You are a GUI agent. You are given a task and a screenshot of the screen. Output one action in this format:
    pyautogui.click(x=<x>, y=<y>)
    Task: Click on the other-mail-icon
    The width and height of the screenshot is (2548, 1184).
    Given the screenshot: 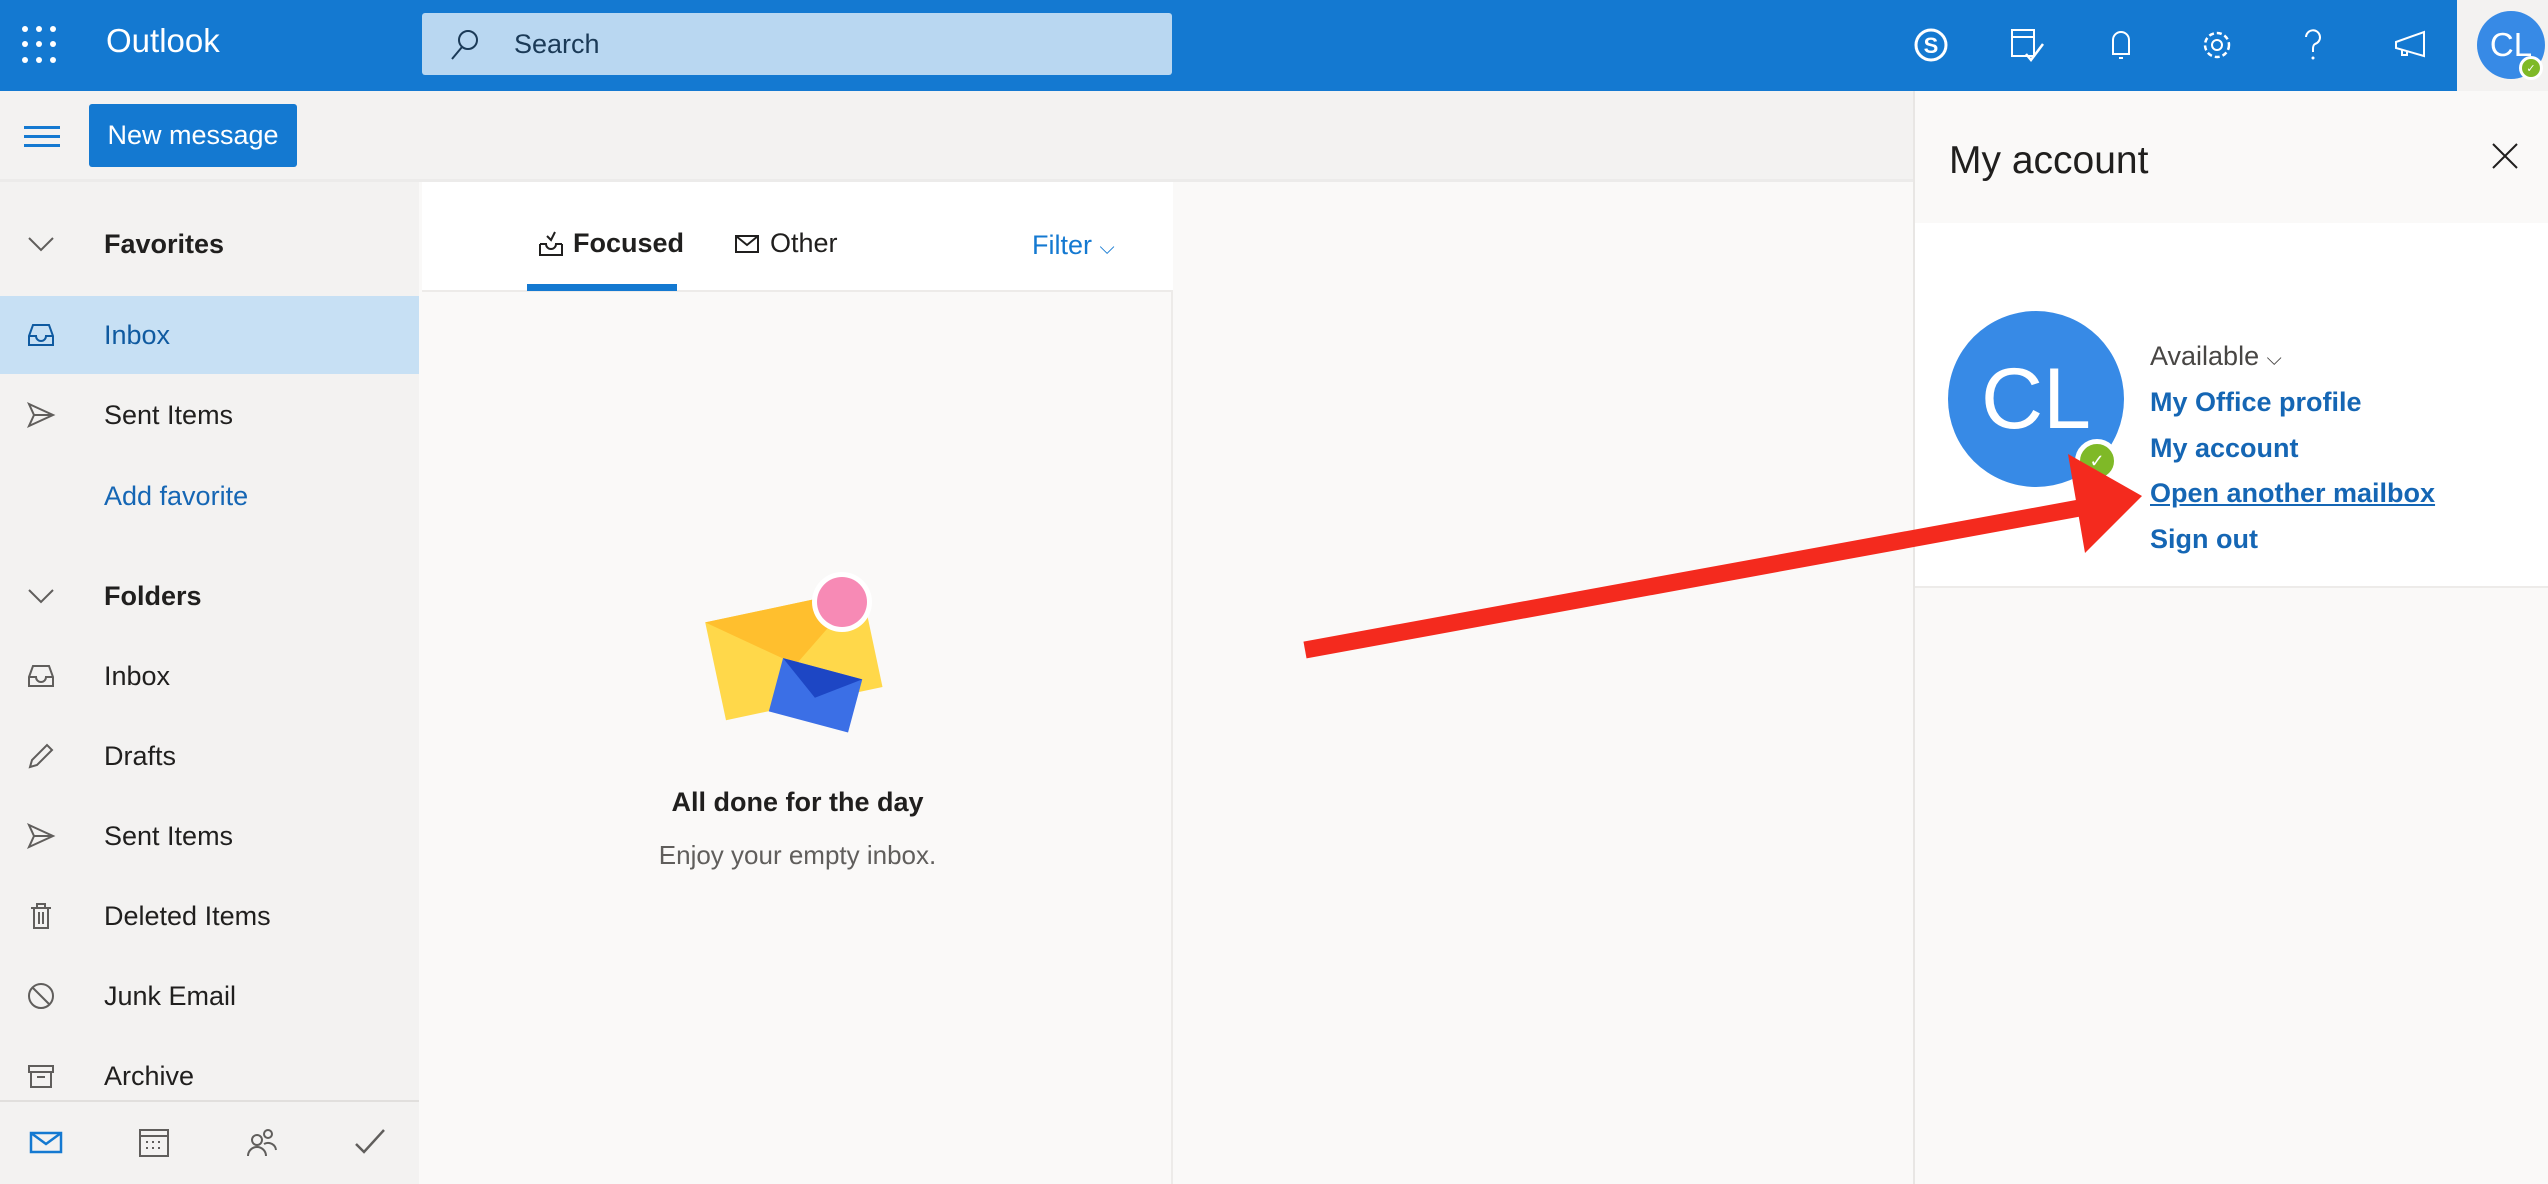 What is the action you would take?
    pyautogui.click(x=747, y=243)
    